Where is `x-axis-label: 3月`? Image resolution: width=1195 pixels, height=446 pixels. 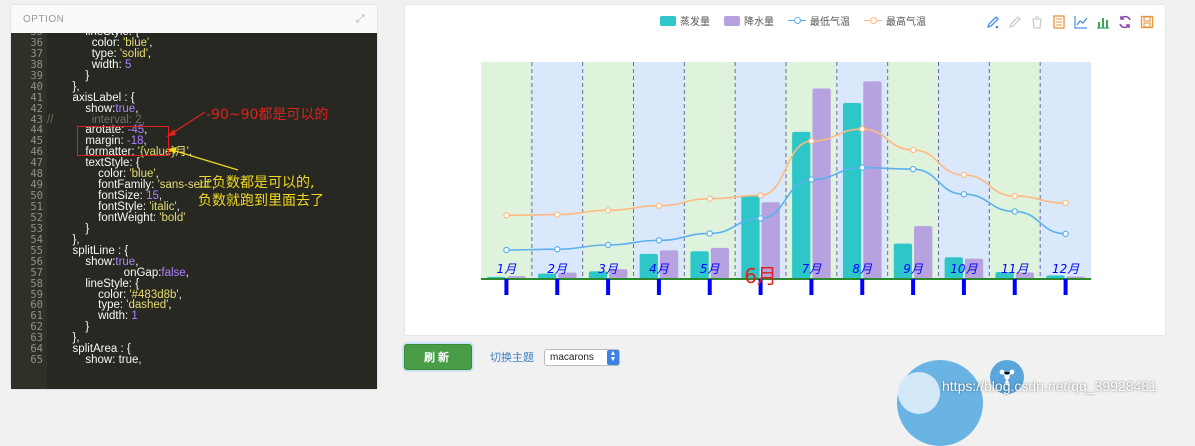 x-axis-label: 3月 is located at coordinates (608, 269).